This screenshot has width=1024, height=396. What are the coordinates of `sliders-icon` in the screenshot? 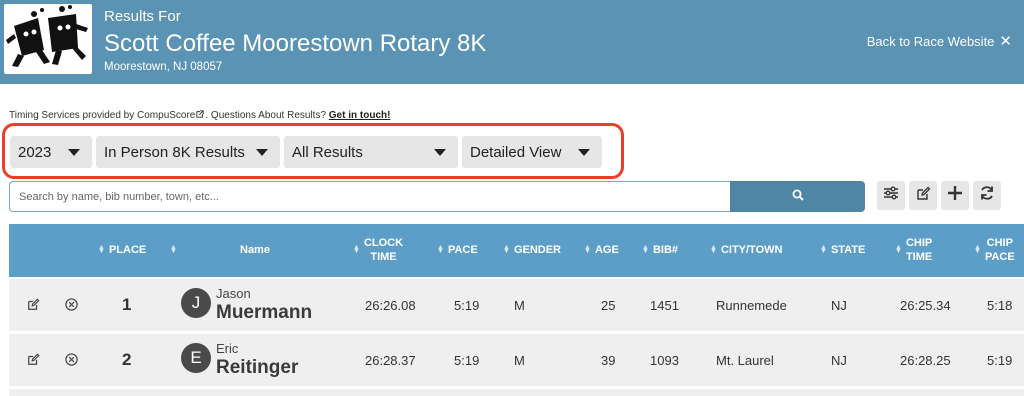 It's located at (891, 195).